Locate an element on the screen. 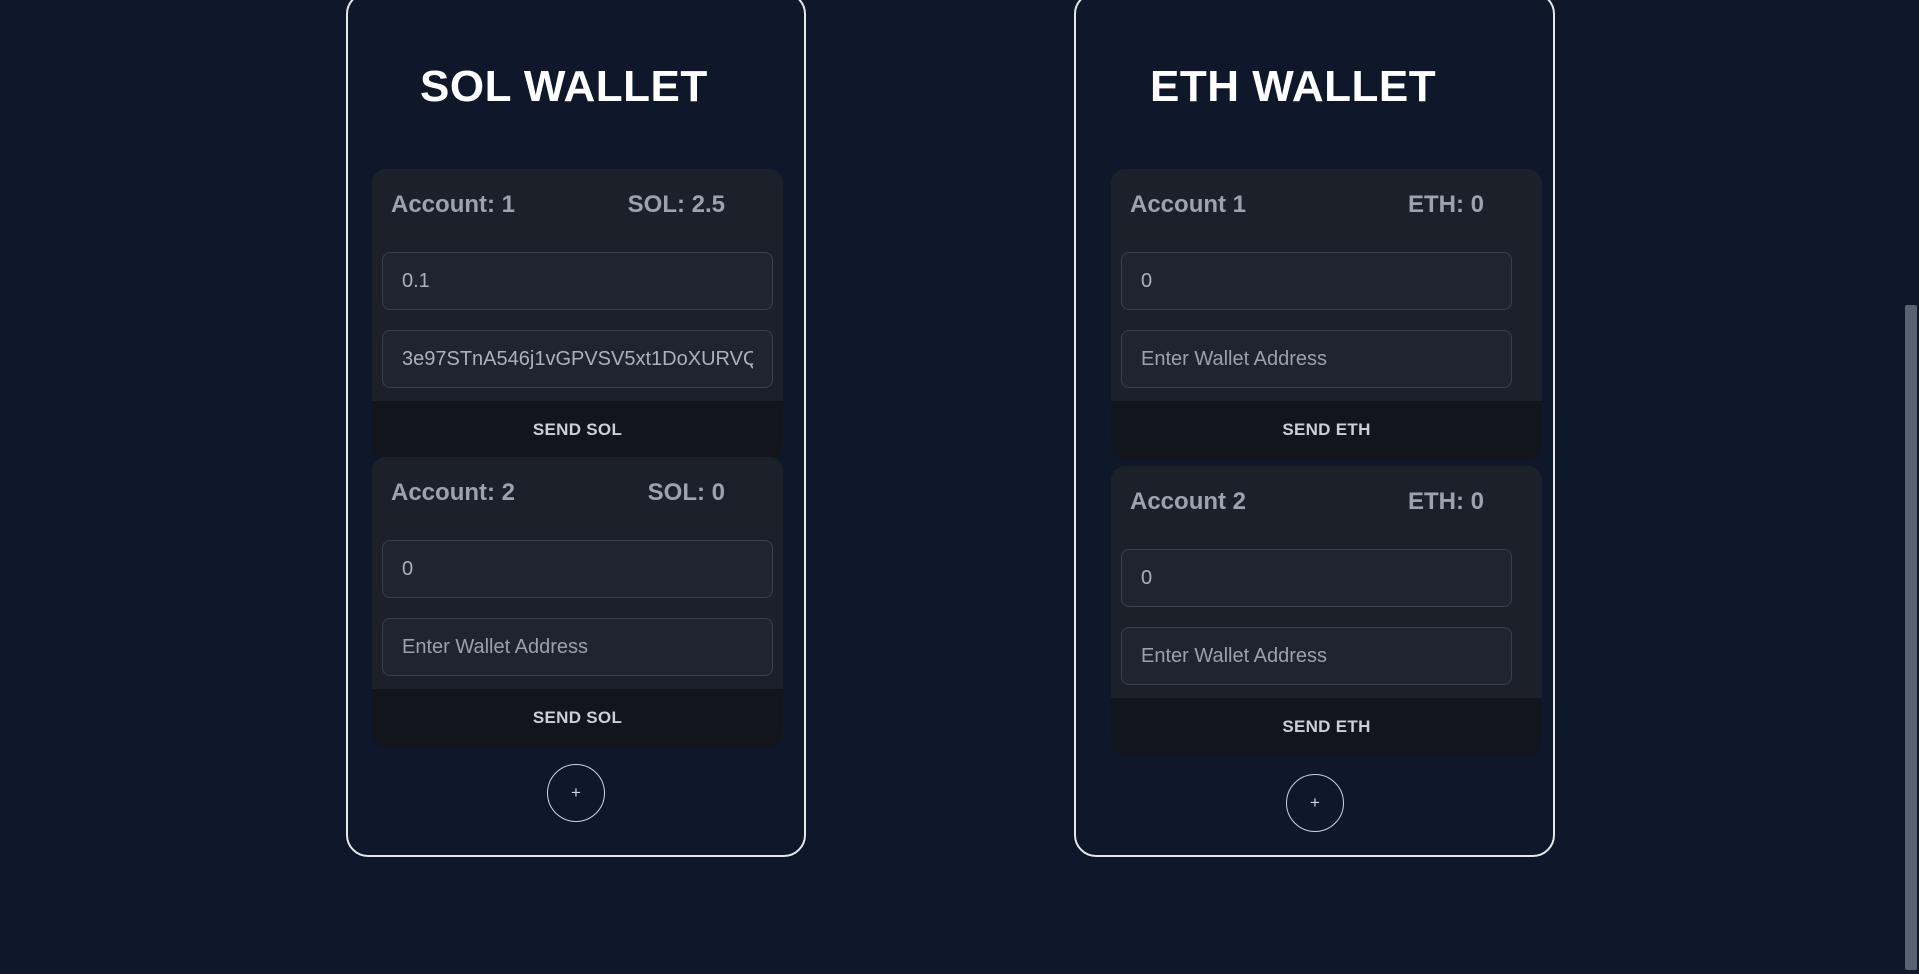  eth-wallet-title: ETH WALLET is located at coordinates (1293, 86).